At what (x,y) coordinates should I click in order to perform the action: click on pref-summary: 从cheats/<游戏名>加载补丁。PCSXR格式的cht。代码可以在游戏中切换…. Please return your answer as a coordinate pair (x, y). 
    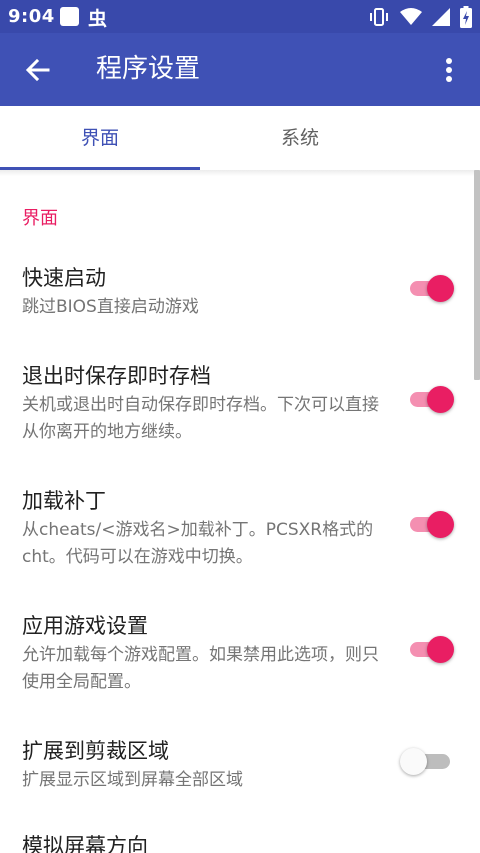
    Looking at the image, I should click on (198, 543).